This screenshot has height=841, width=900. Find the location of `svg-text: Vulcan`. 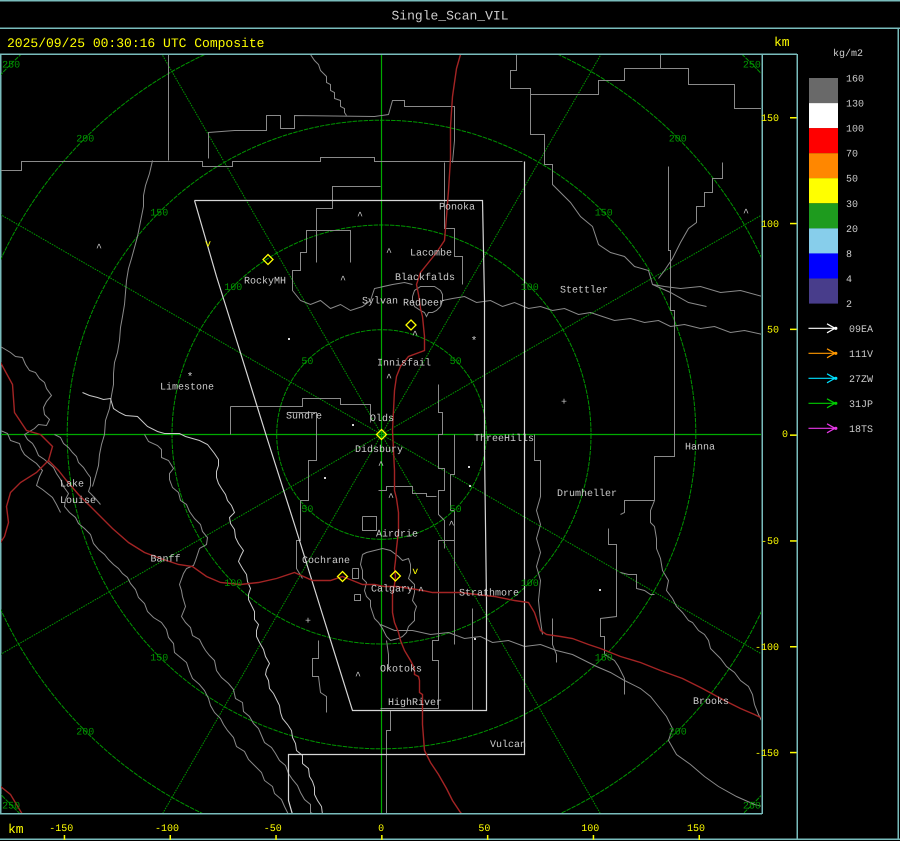

svg-text: Vulcan is located at coordinates (508, 745).